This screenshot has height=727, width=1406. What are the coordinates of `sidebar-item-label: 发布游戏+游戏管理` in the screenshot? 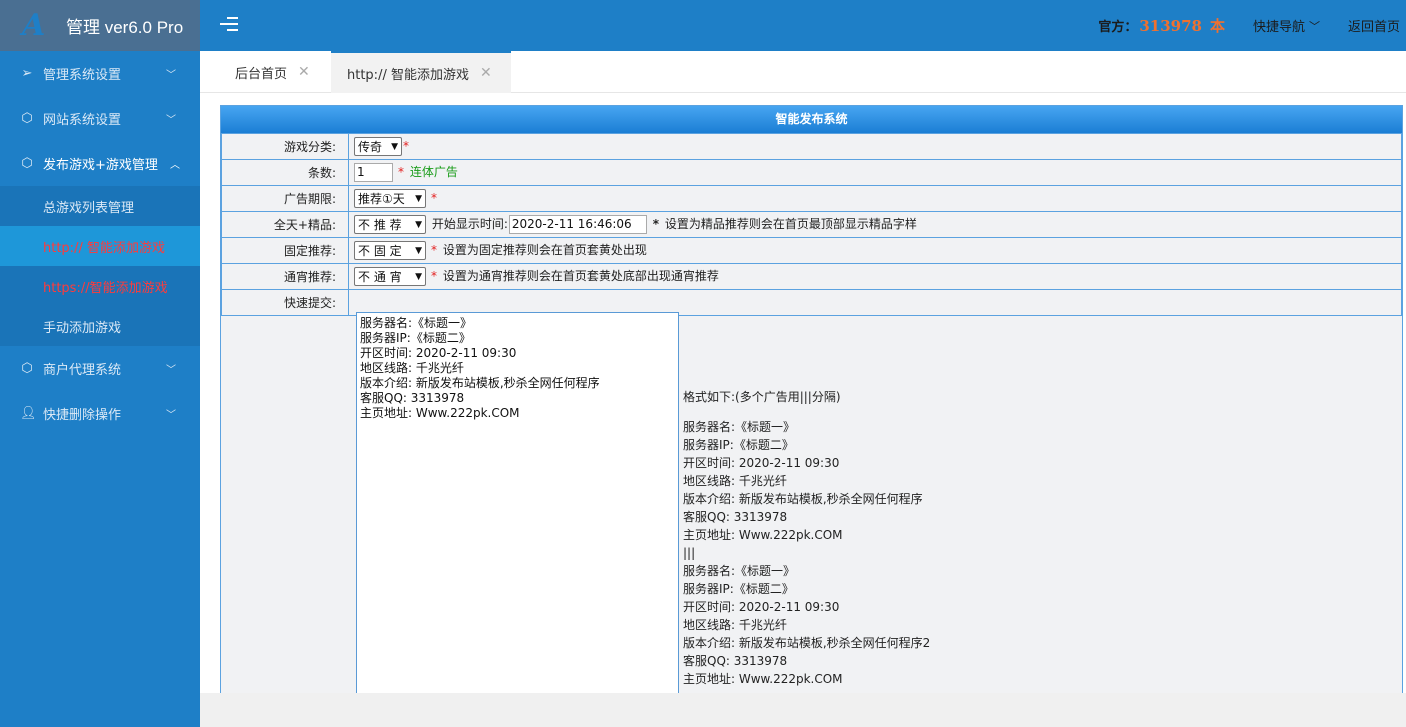 It's located at (100, 165).